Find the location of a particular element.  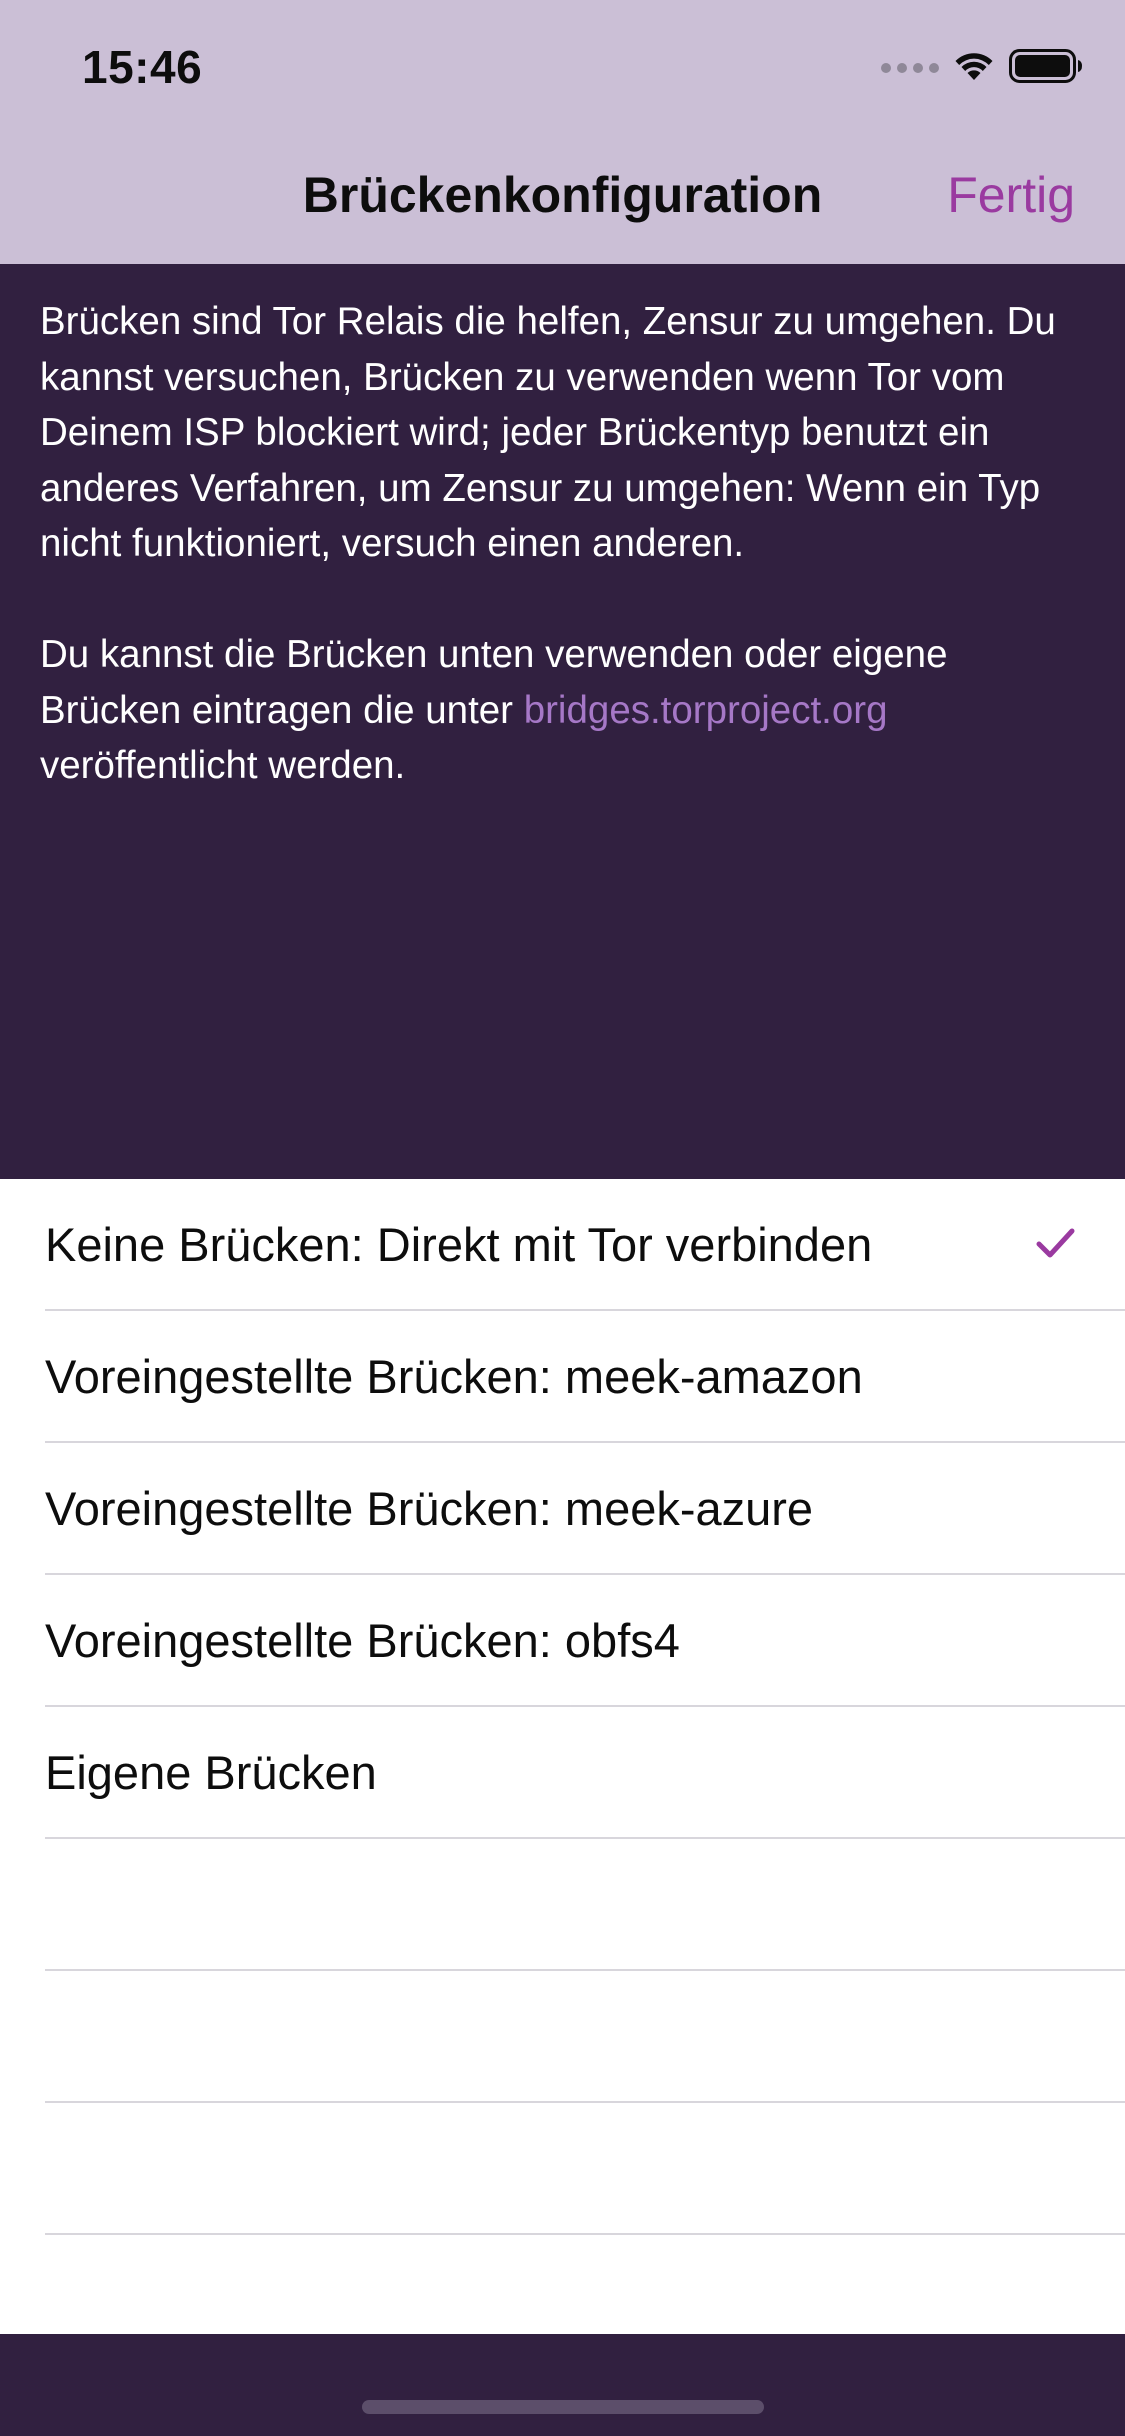

cellular-signal-icon is located at coordinates (910, 68).